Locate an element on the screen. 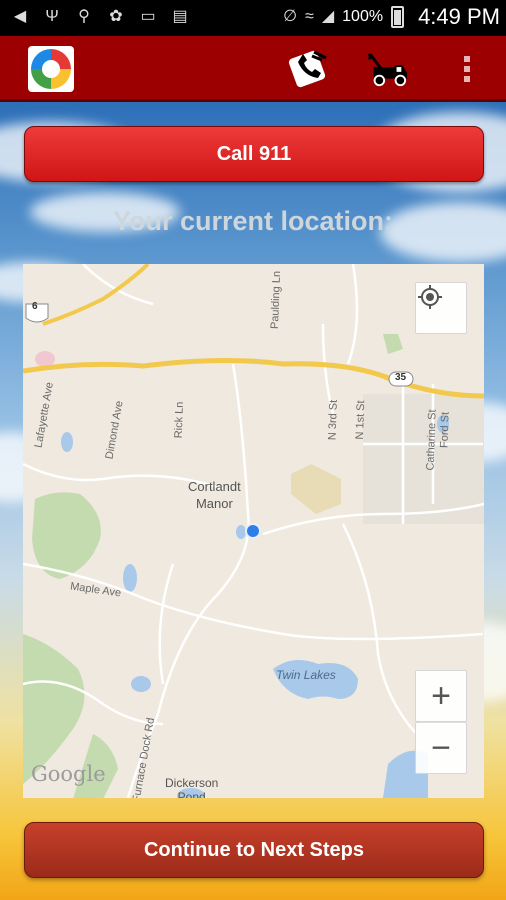 This screenshot has width=506, height=900. map-label-ford: Ford St is located at coordinates (445, 430).